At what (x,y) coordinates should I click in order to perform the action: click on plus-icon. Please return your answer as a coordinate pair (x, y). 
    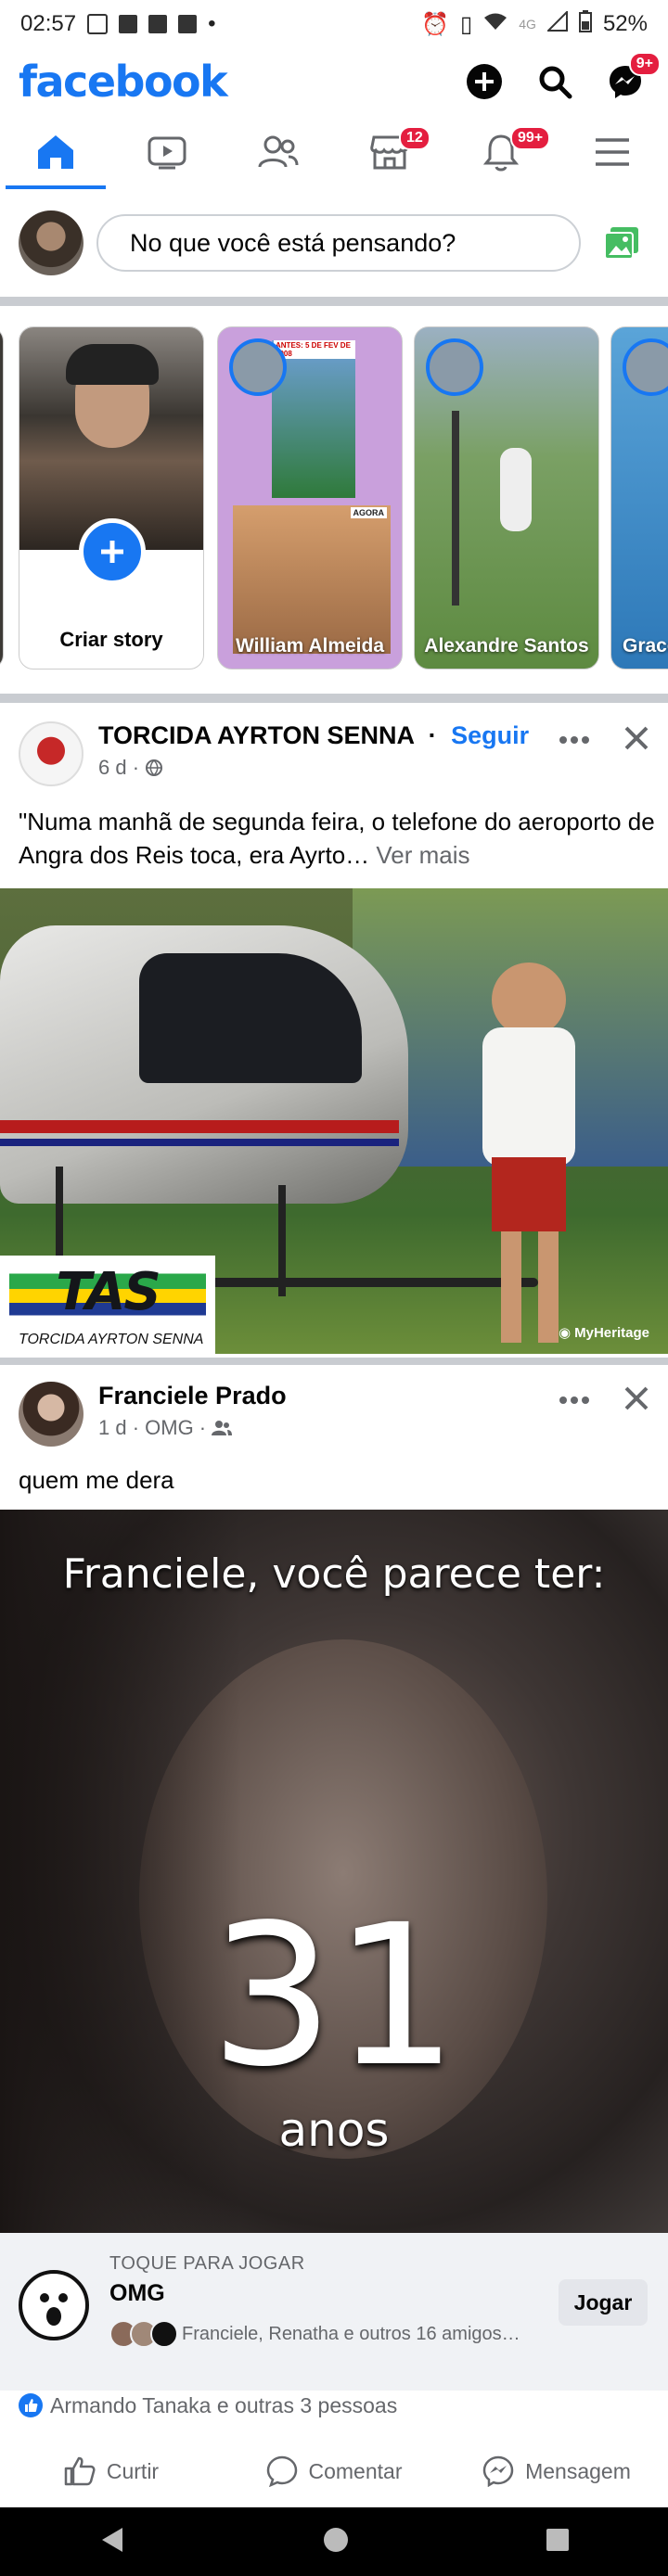
    Looking at the image, I should click on (112, 552).